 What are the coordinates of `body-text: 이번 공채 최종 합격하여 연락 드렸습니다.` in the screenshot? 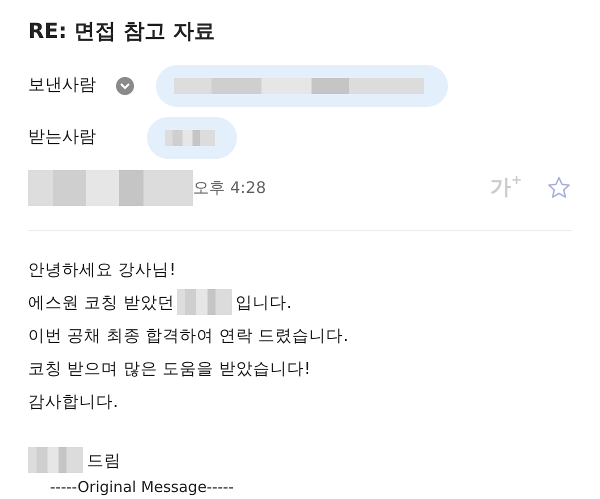 It's located at (188, 335).